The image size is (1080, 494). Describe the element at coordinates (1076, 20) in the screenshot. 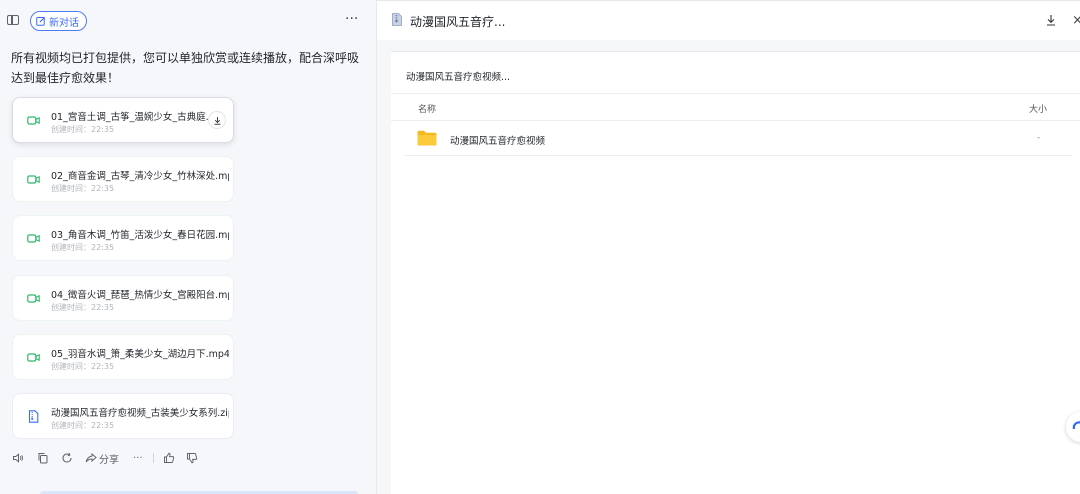

I see `close-icon: ×` at that location.